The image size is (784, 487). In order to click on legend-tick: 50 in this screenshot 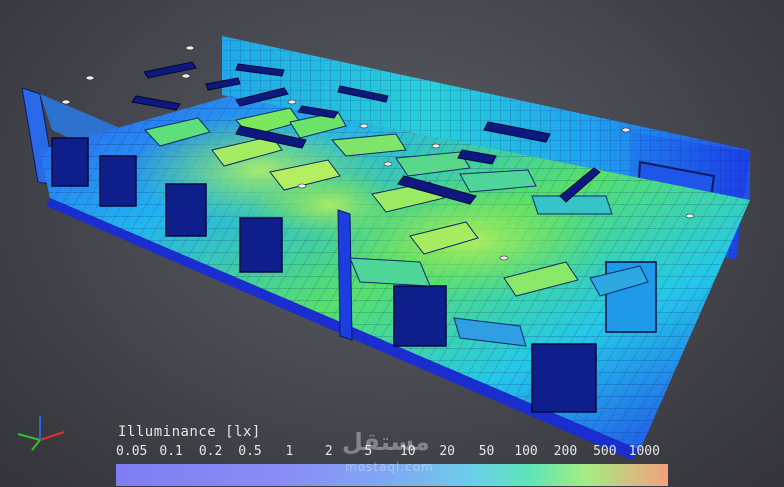, I will do `click(486, 451)`.